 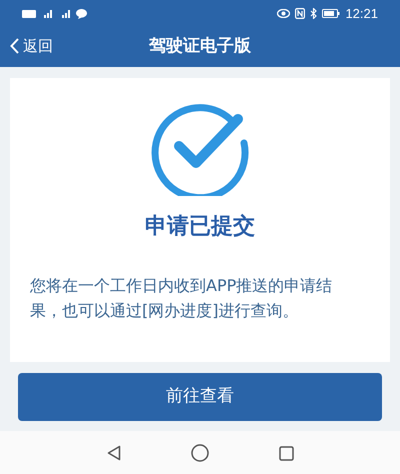 What do you see at coordinates (283, 13) in the screenshot?
I see `eye-icon` at bounding box center [283, 13].